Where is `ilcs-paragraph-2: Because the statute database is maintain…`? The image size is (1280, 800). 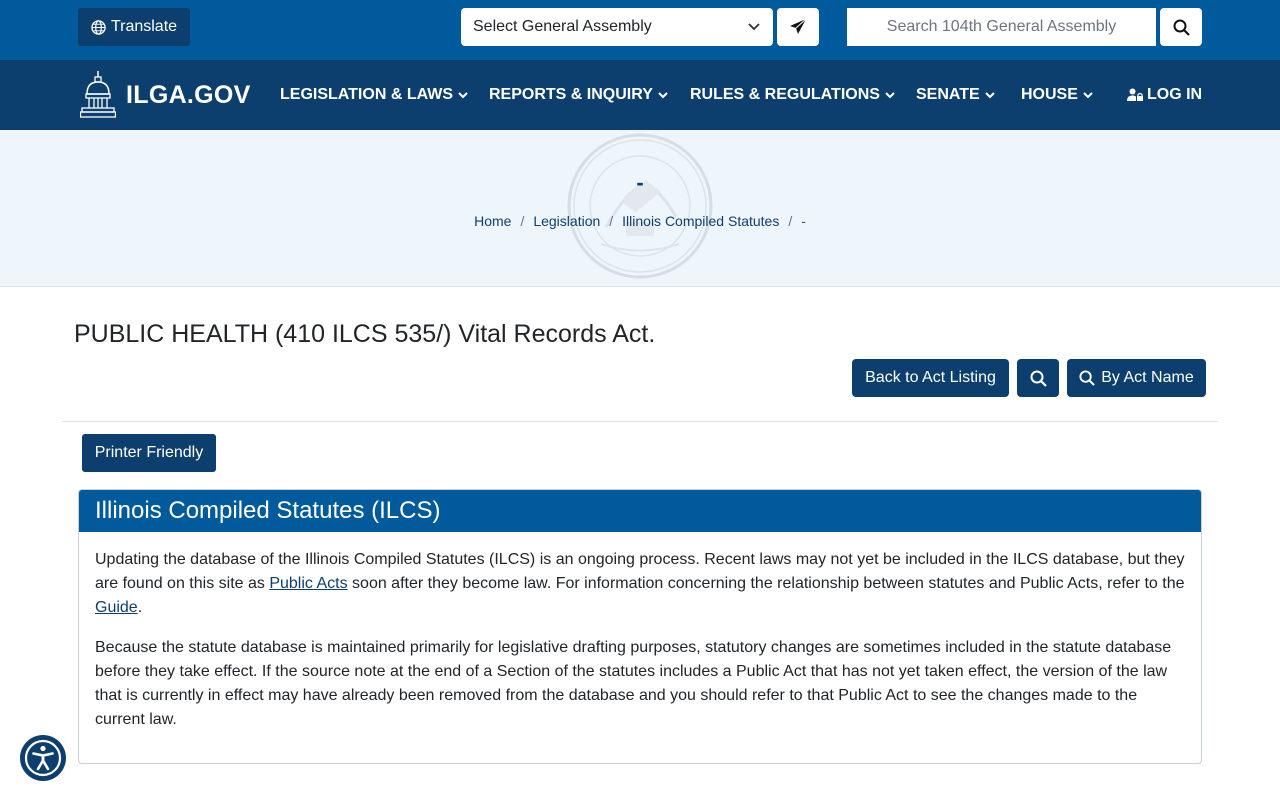
ilcs-paragraph-2: Because the statute database is maintain… is located at coordinates (633, 683).